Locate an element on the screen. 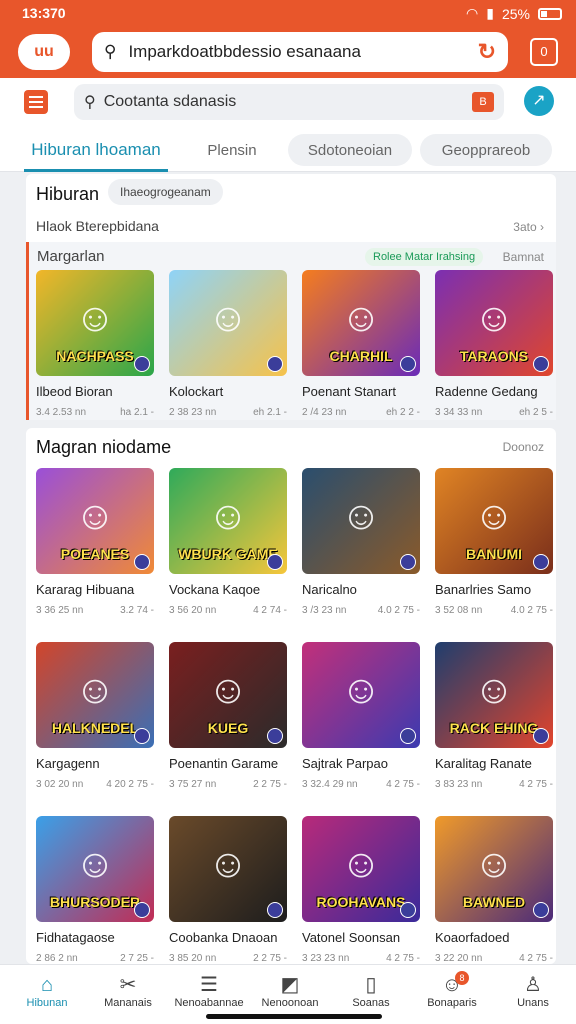 The height and width of the screenshot is (1024, 576). game-thumbnail: ☺ KUEG is located at coordinates (228, 695).